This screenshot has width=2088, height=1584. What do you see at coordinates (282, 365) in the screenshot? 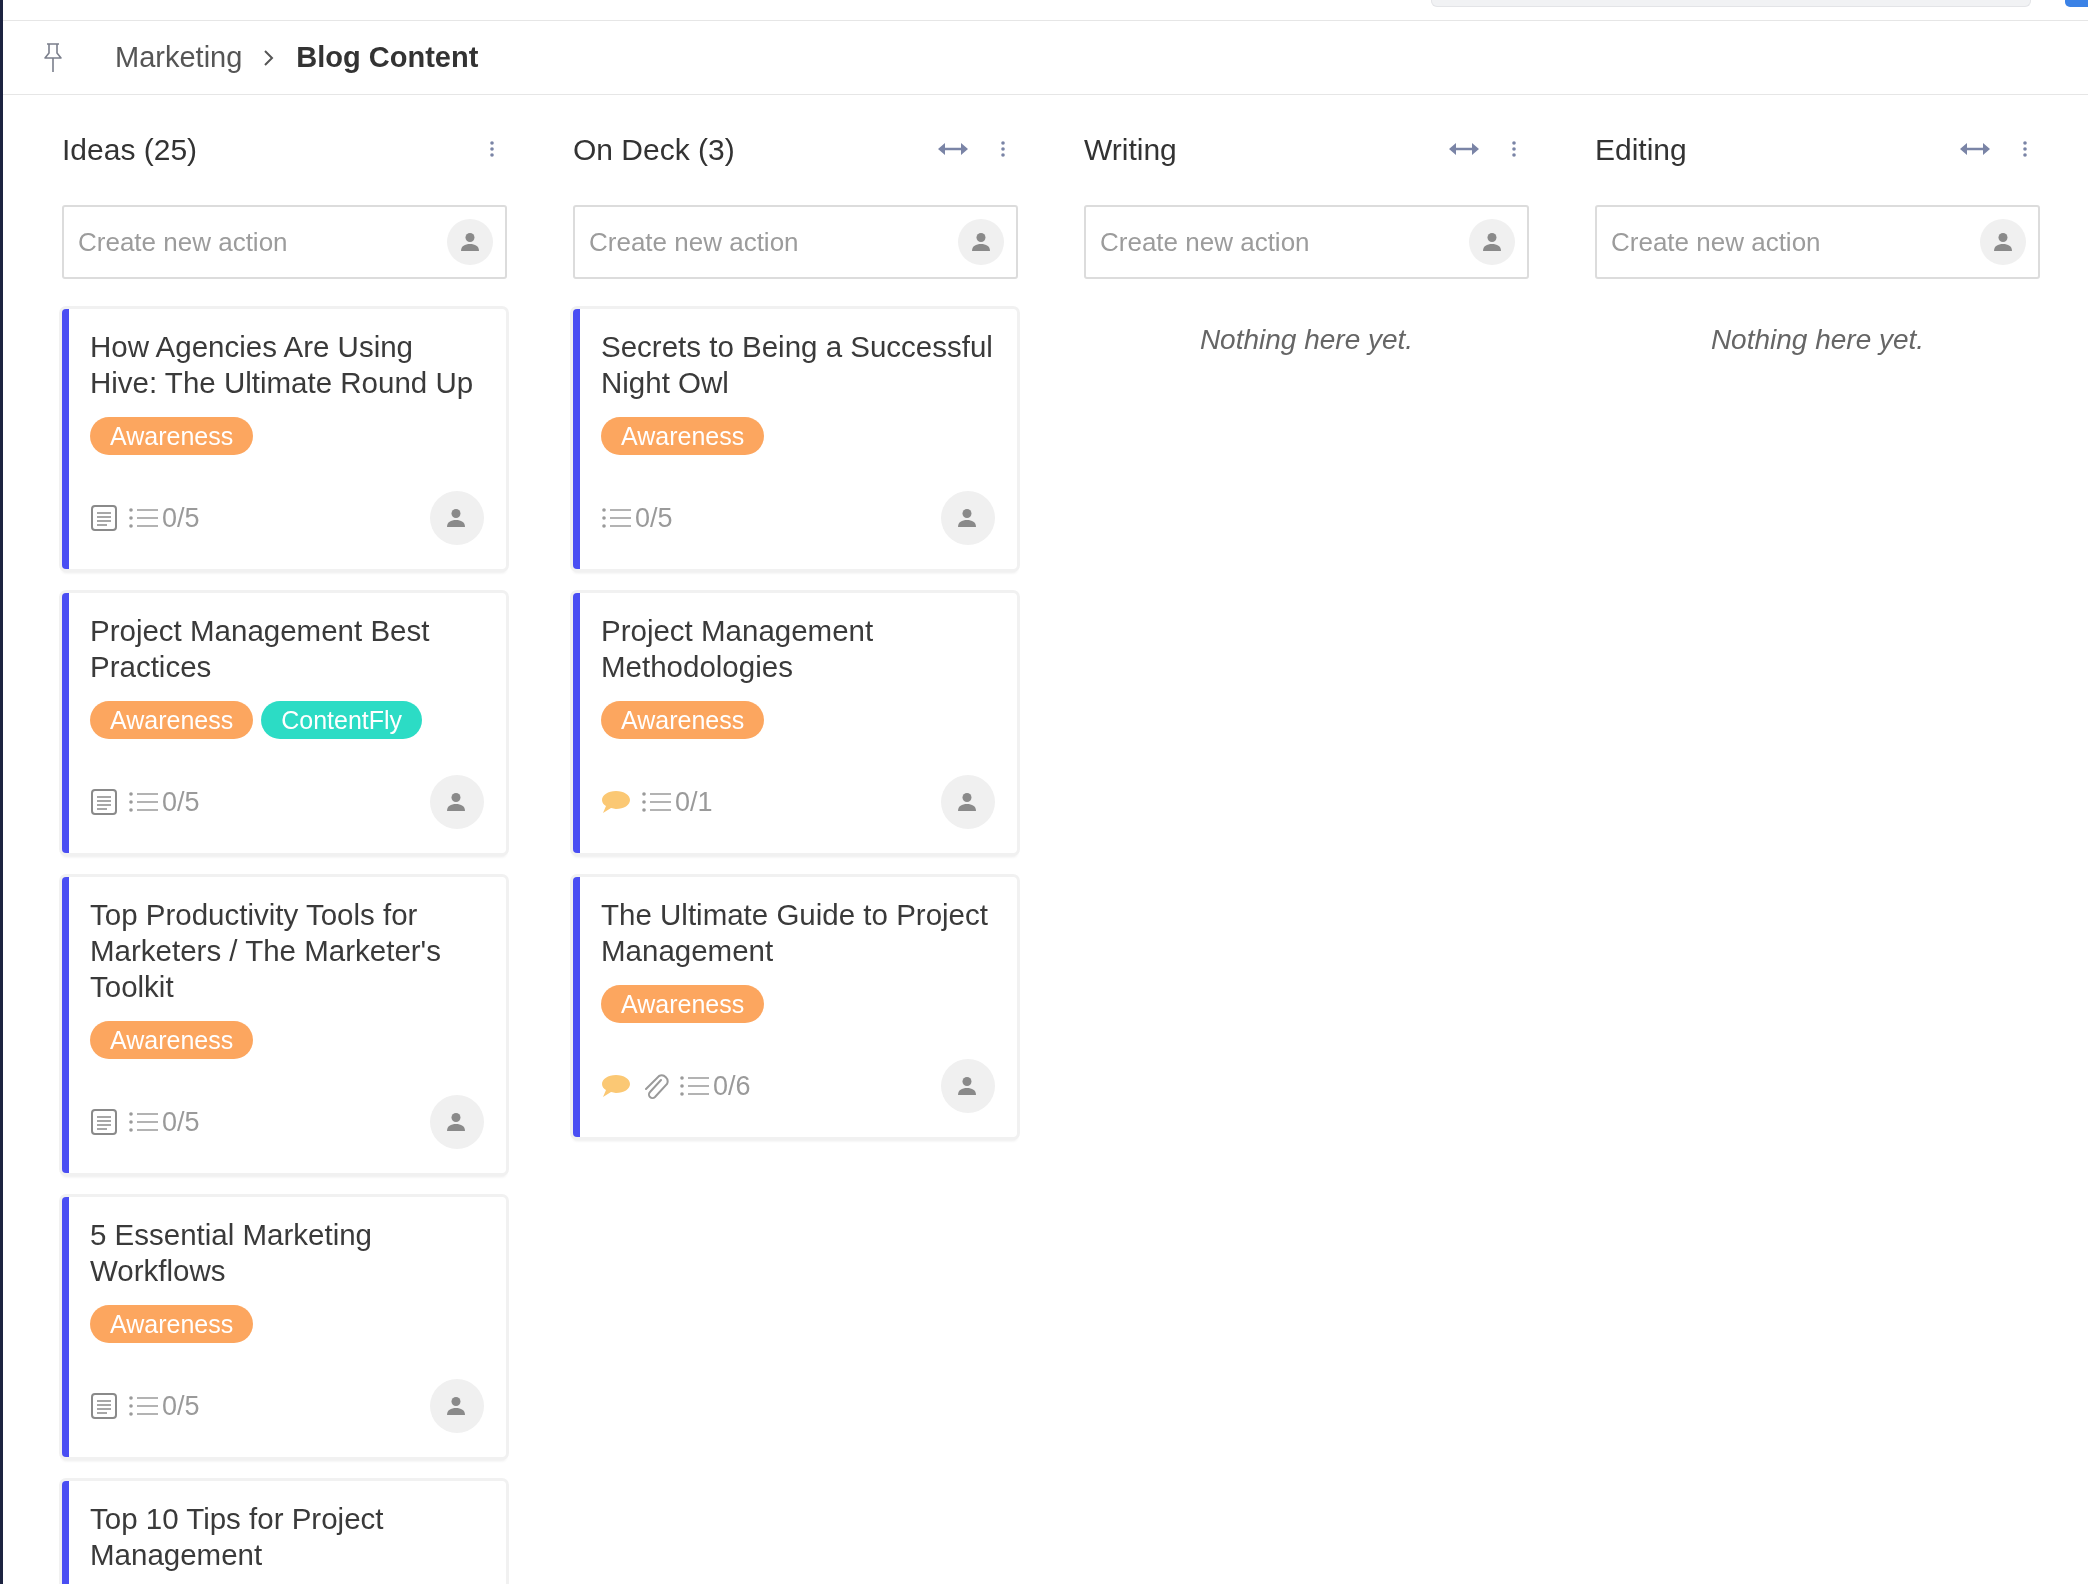
I see `card-title: How Agencies Are Using Hive: The Ultimate Round Up` at bounding box center [282, 365].